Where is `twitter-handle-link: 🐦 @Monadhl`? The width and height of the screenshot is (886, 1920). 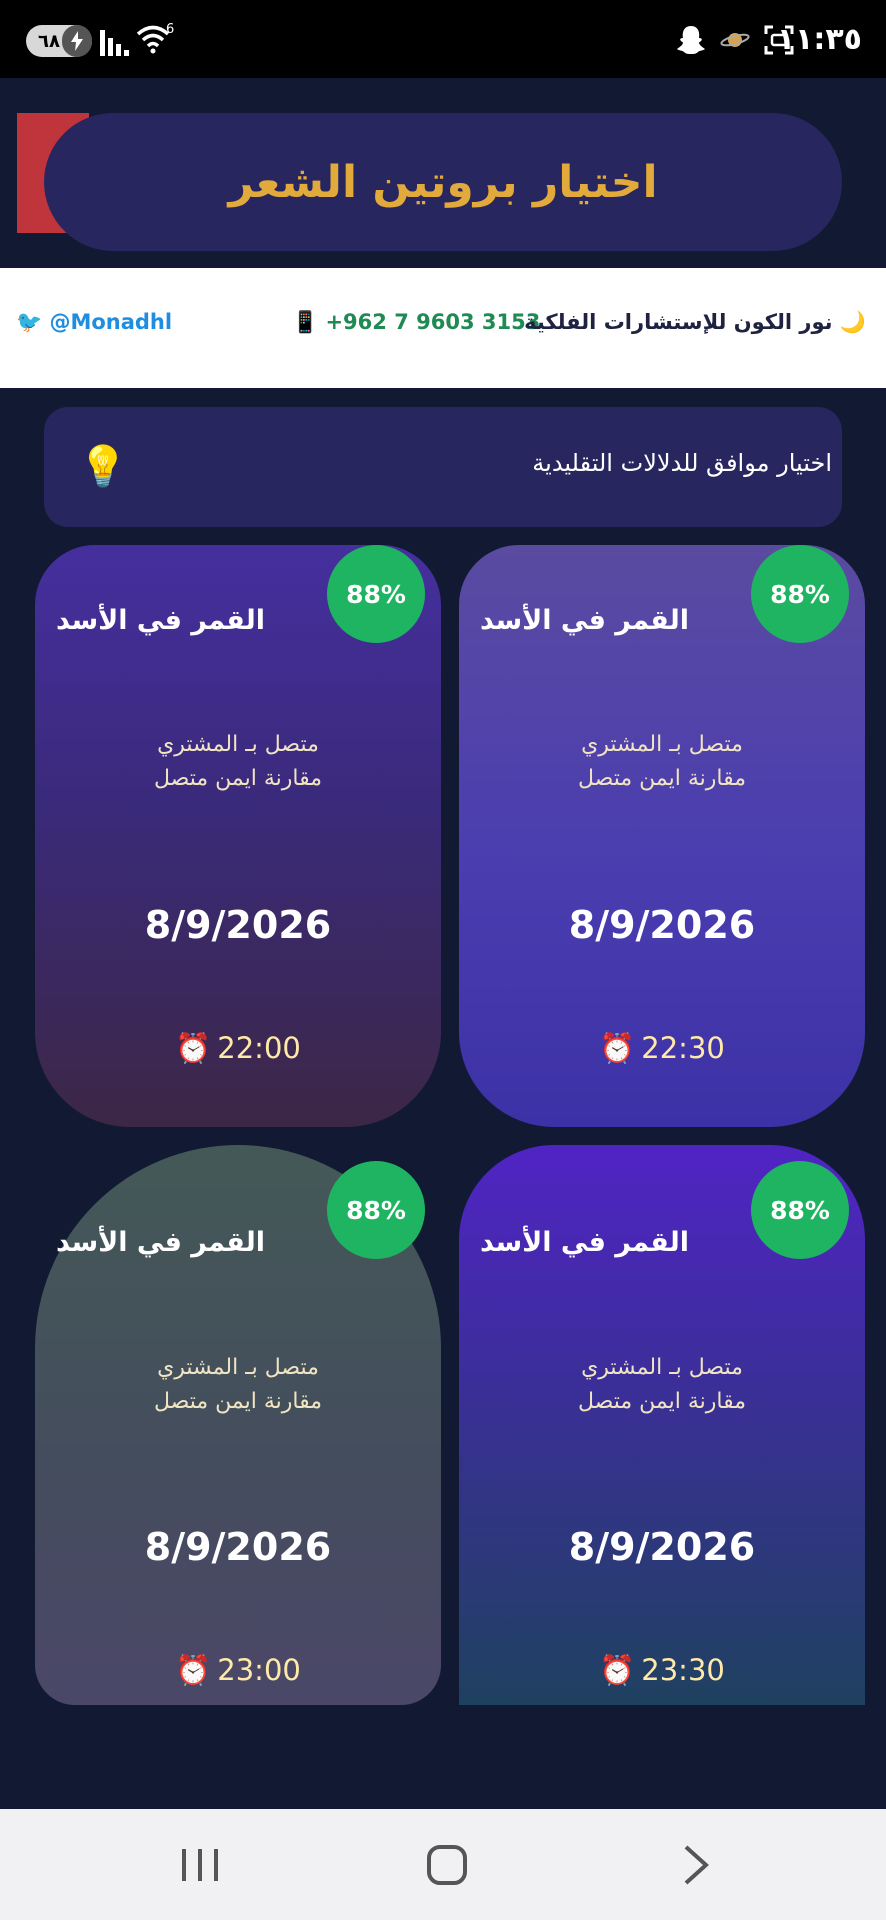
twitter-handle-link: 🐦 @Monadhl is located at coordinates (94, 322).